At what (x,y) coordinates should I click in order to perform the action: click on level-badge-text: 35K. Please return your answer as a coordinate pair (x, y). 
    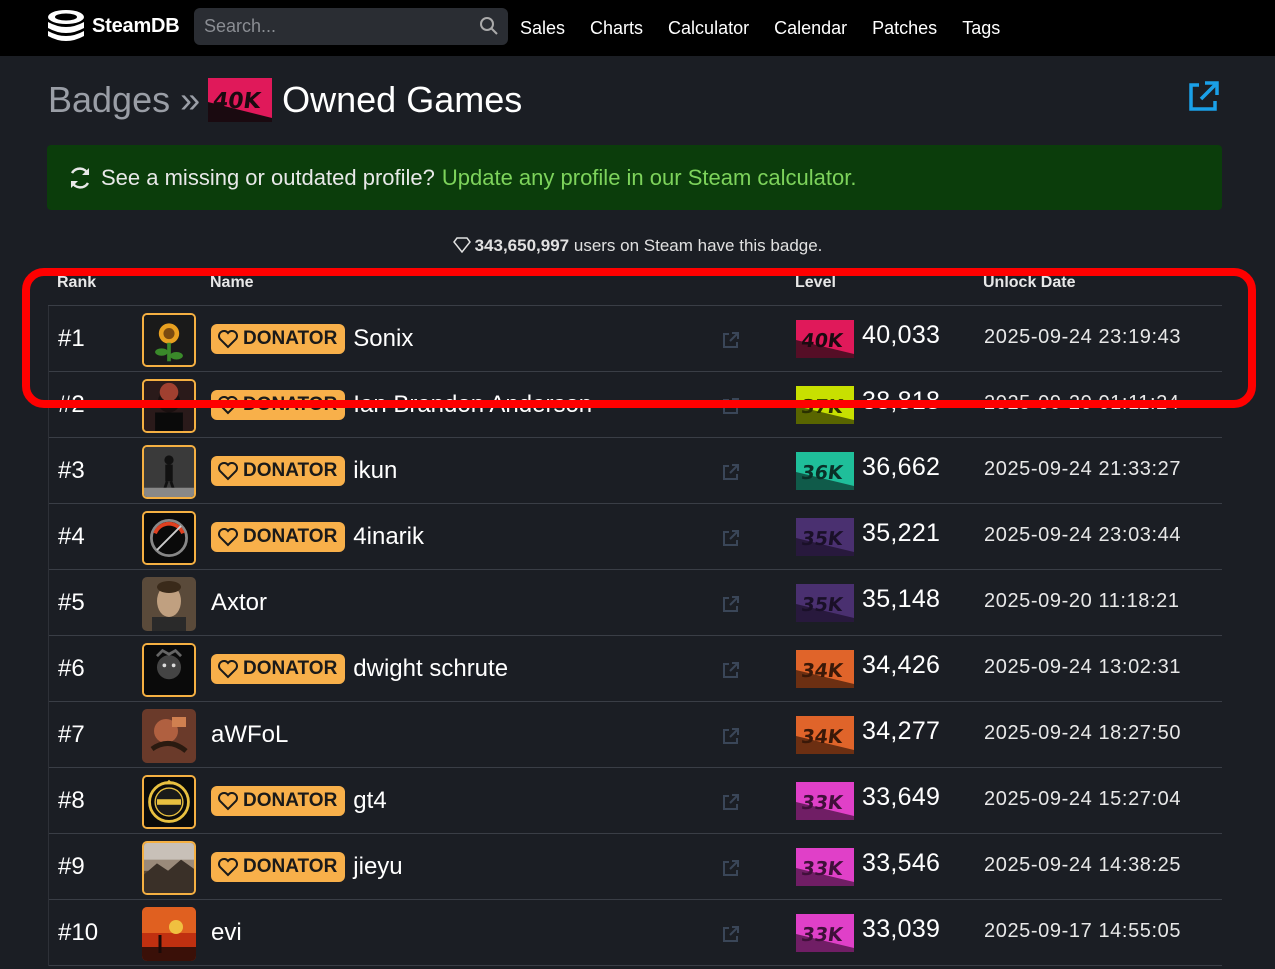
    Looking at the image, I should click on (823, 538).